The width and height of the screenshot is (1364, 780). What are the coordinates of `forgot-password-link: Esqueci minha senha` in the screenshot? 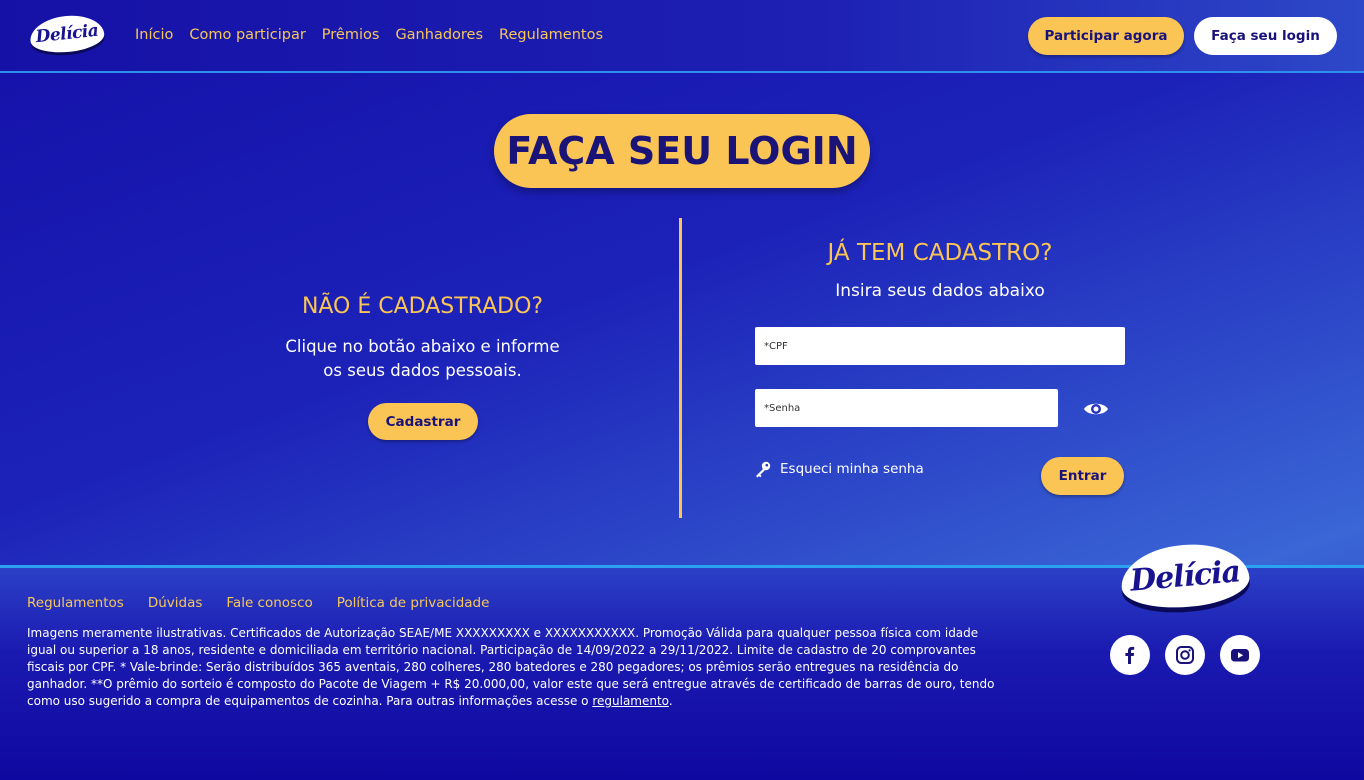 It's located at (839, 469).